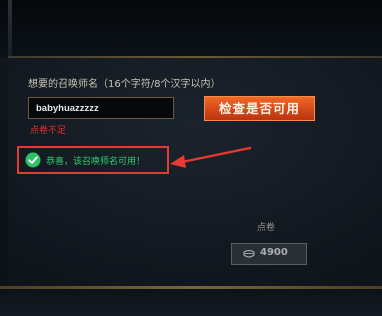  What do you see at coordinates (4, 172) in the screenshot?
I see `side-frame` at bounding box center [4, 172].